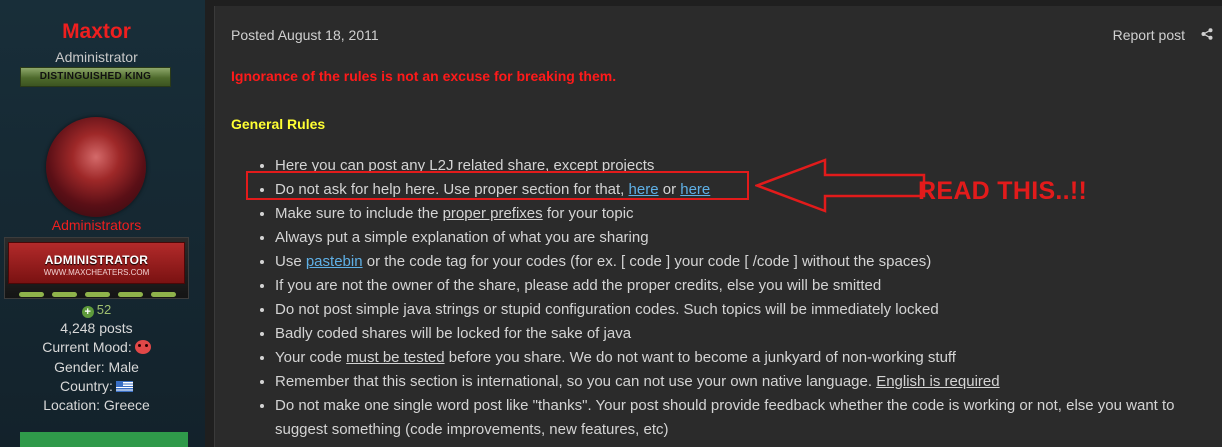 This screenshot has height=447, width=1222. What do you see at coordinates (1207, 34) in the screenshot?
I see `share-icon` at bounding box center [1207, 34].